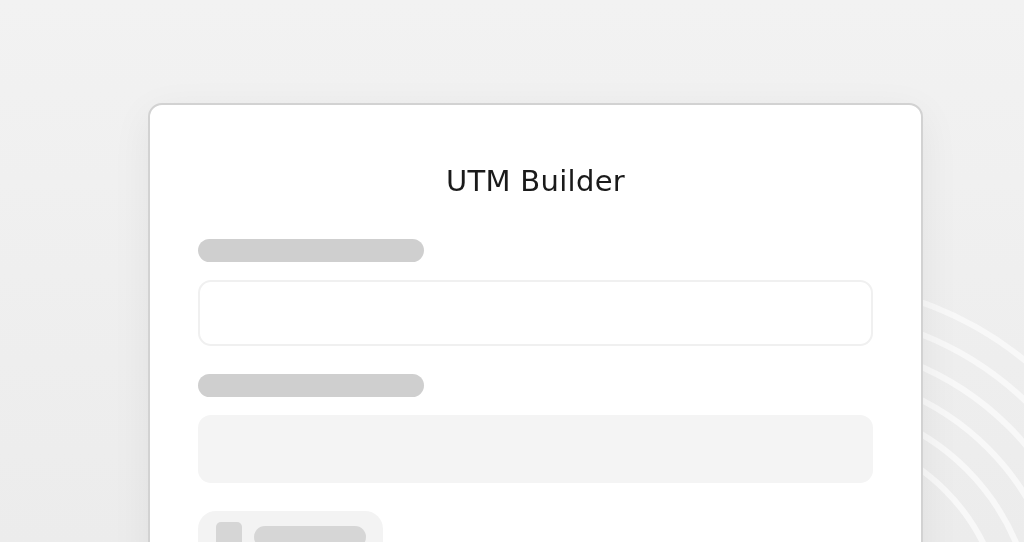 Image resolution: width=1024 pixels, height=542 pixels. I want to click on window-title: UTM Builder, so click(535, 181).